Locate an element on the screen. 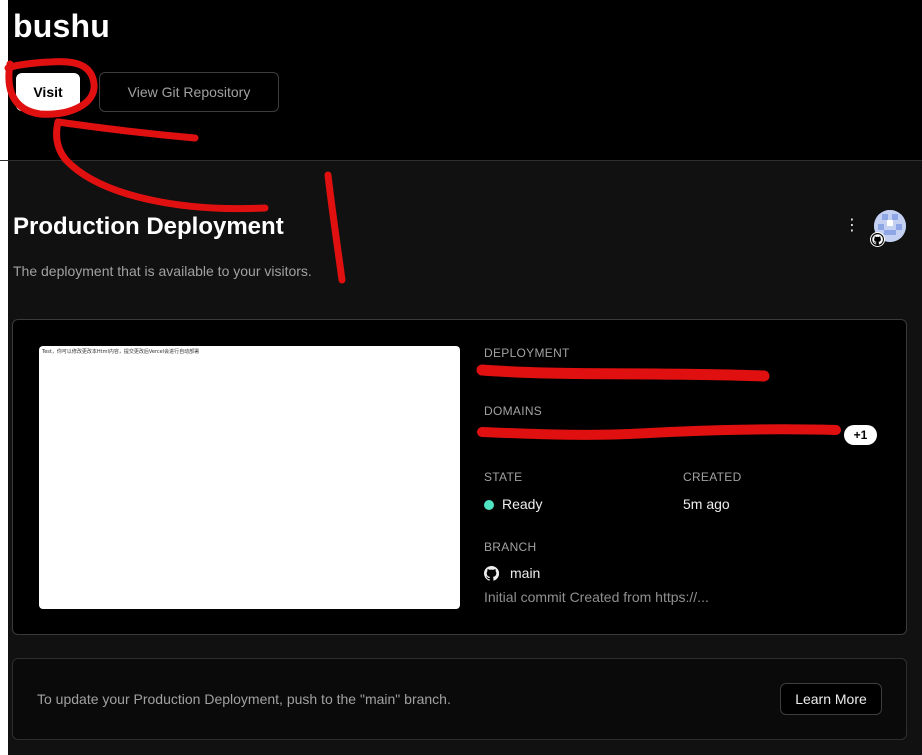 The image size is (922, 755). view-git-repository-button: View Git Repository is located at coordinates (189, 92).